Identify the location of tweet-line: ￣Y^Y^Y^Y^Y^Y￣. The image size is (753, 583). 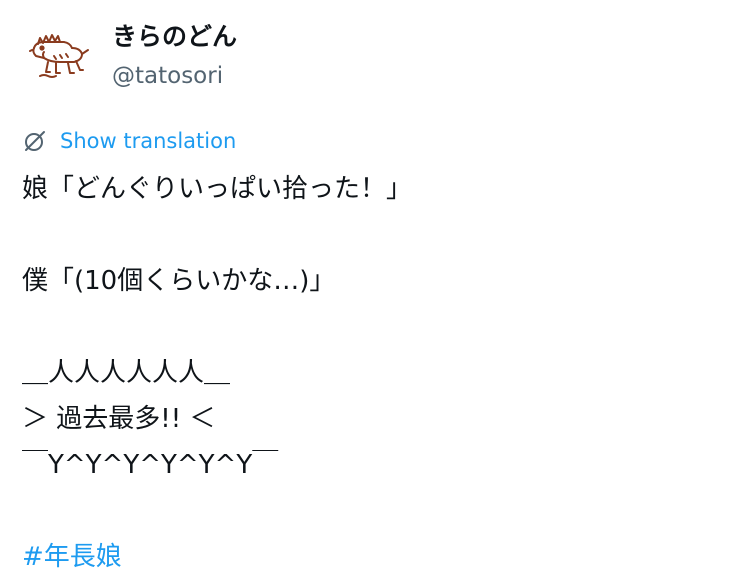
(150, 465).